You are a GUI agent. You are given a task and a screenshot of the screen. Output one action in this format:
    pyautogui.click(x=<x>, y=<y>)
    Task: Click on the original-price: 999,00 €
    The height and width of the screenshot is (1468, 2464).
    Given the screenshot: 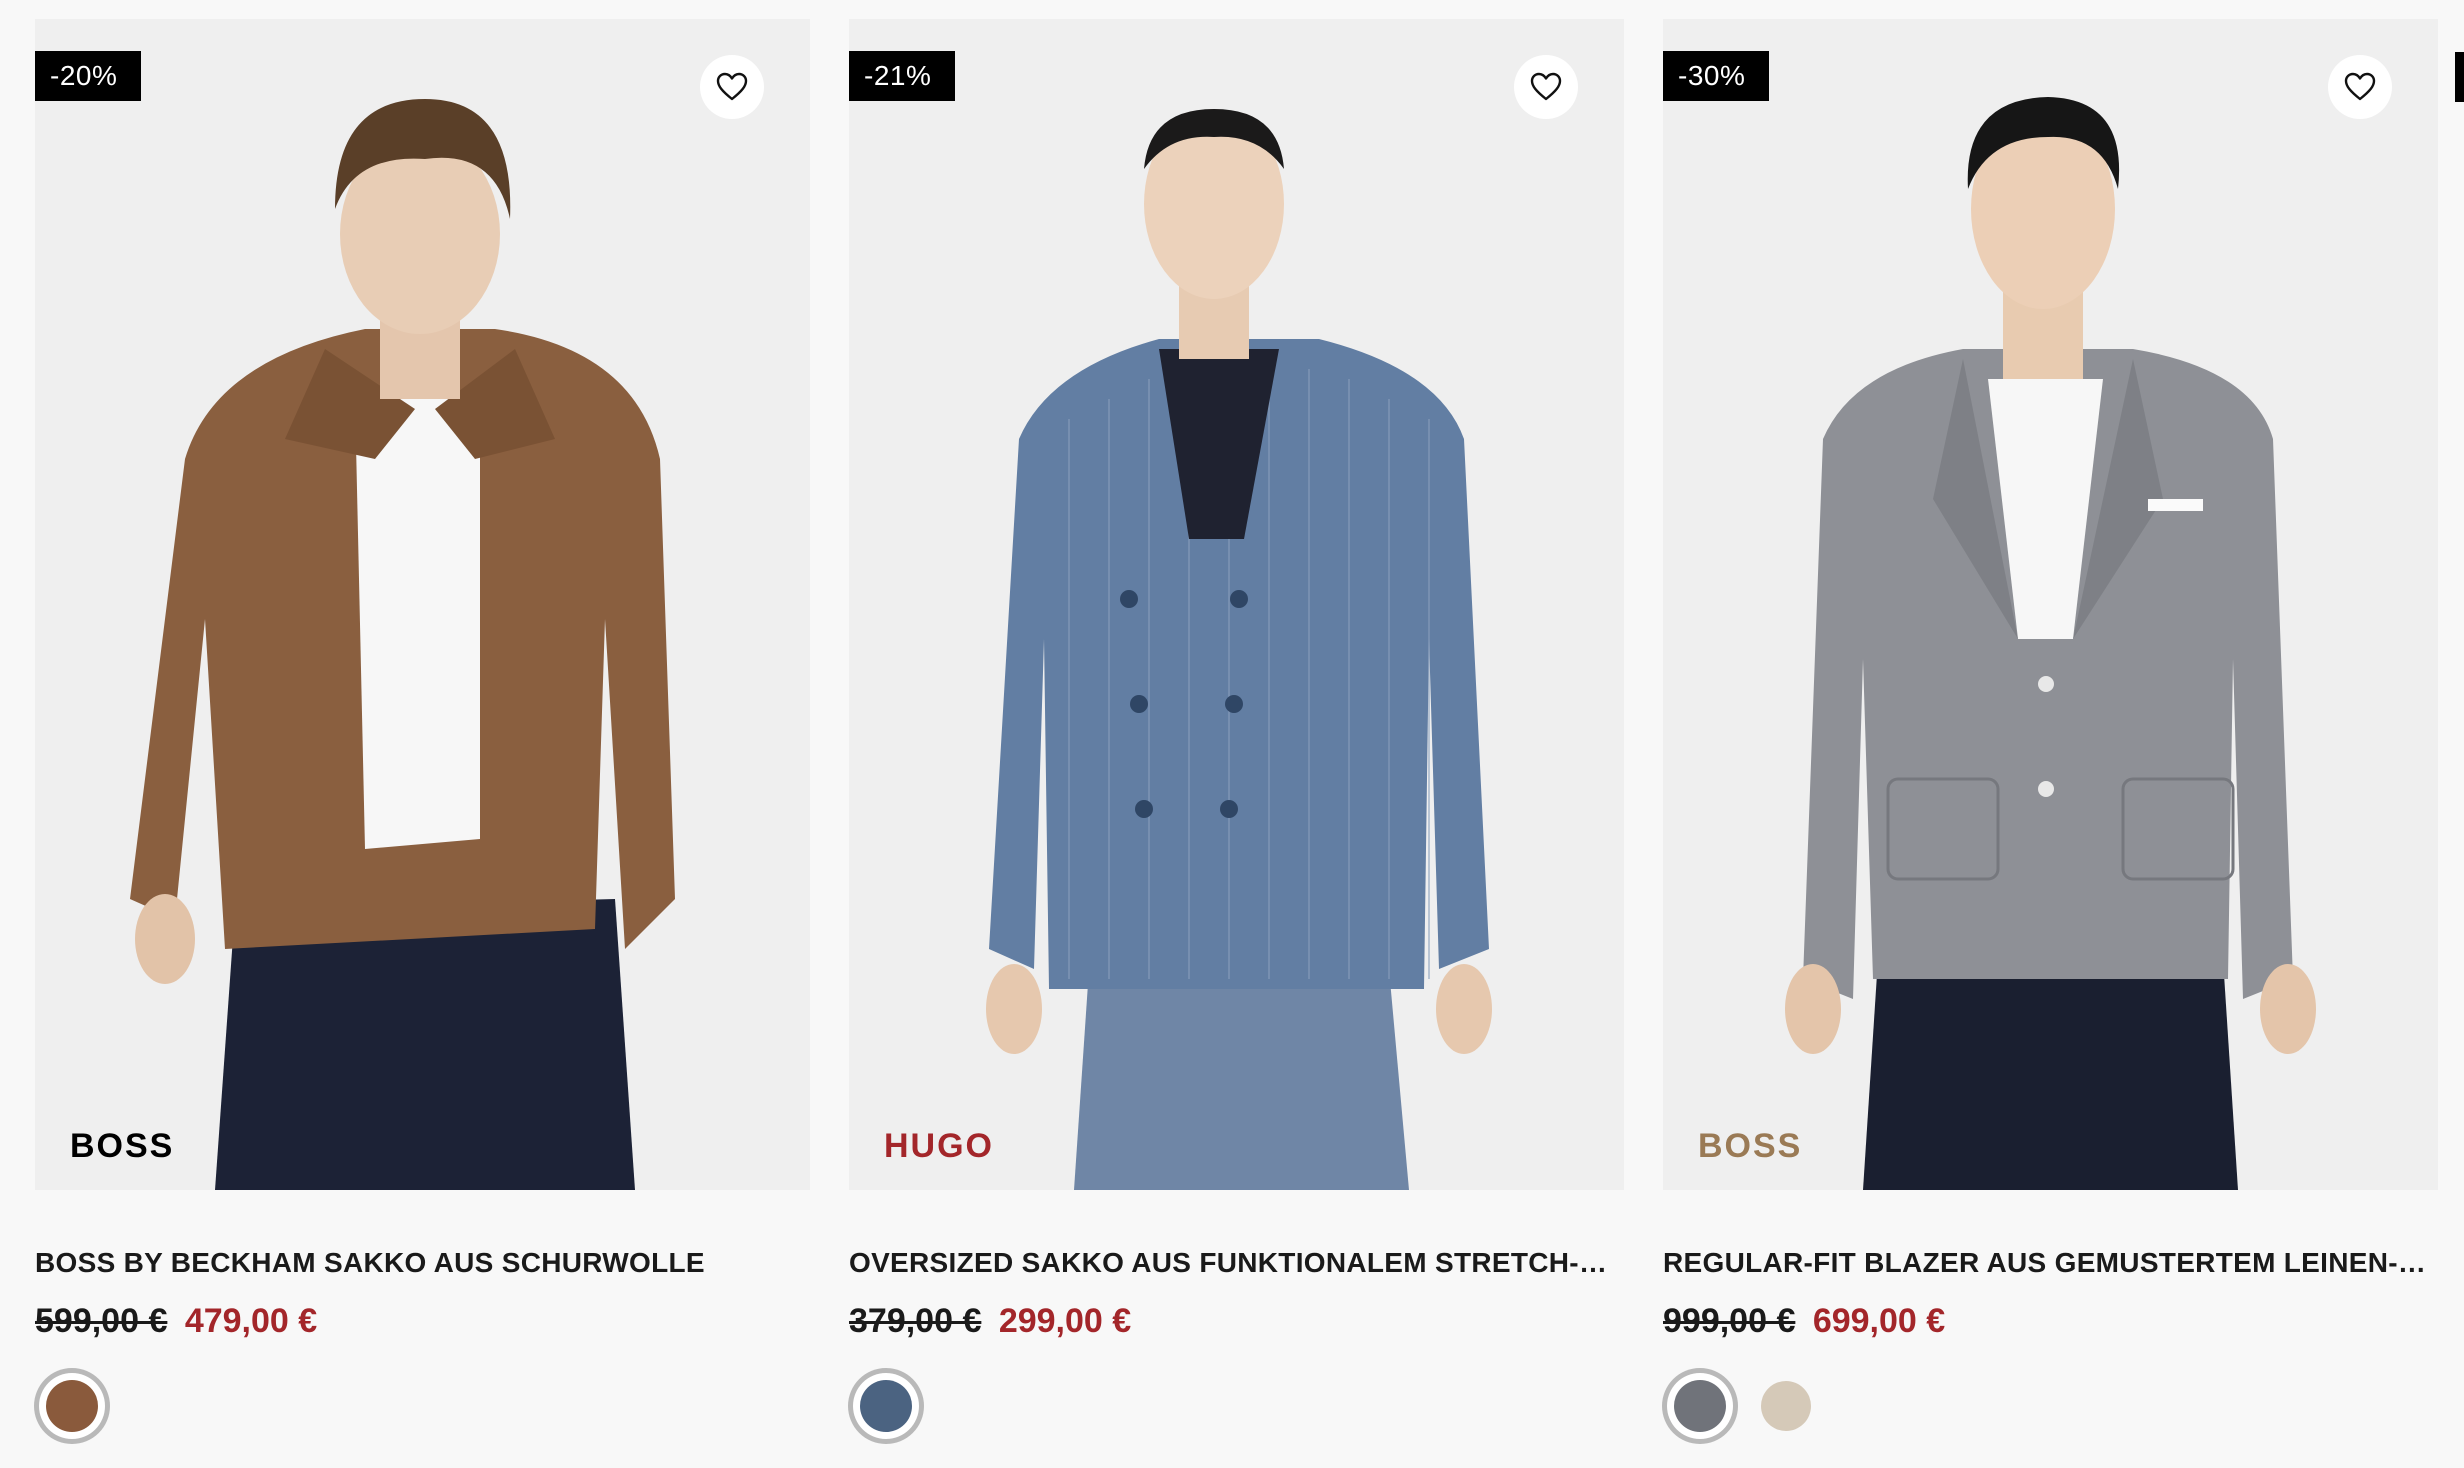 What is the action you would take?
    pyautogui.click(x=1729, y=1321)
    